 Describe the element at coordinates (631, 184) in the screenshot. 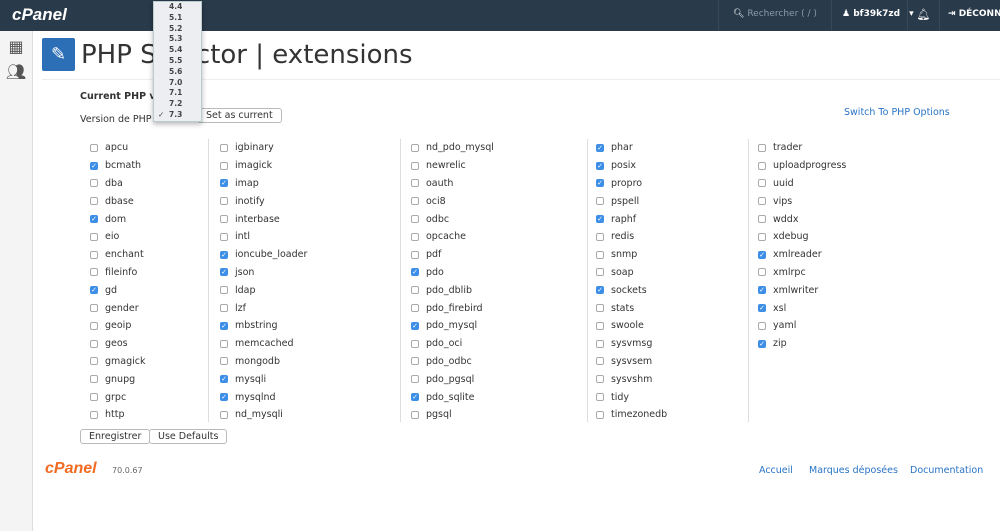

I see `extension-item: ✓ propro` at that location.